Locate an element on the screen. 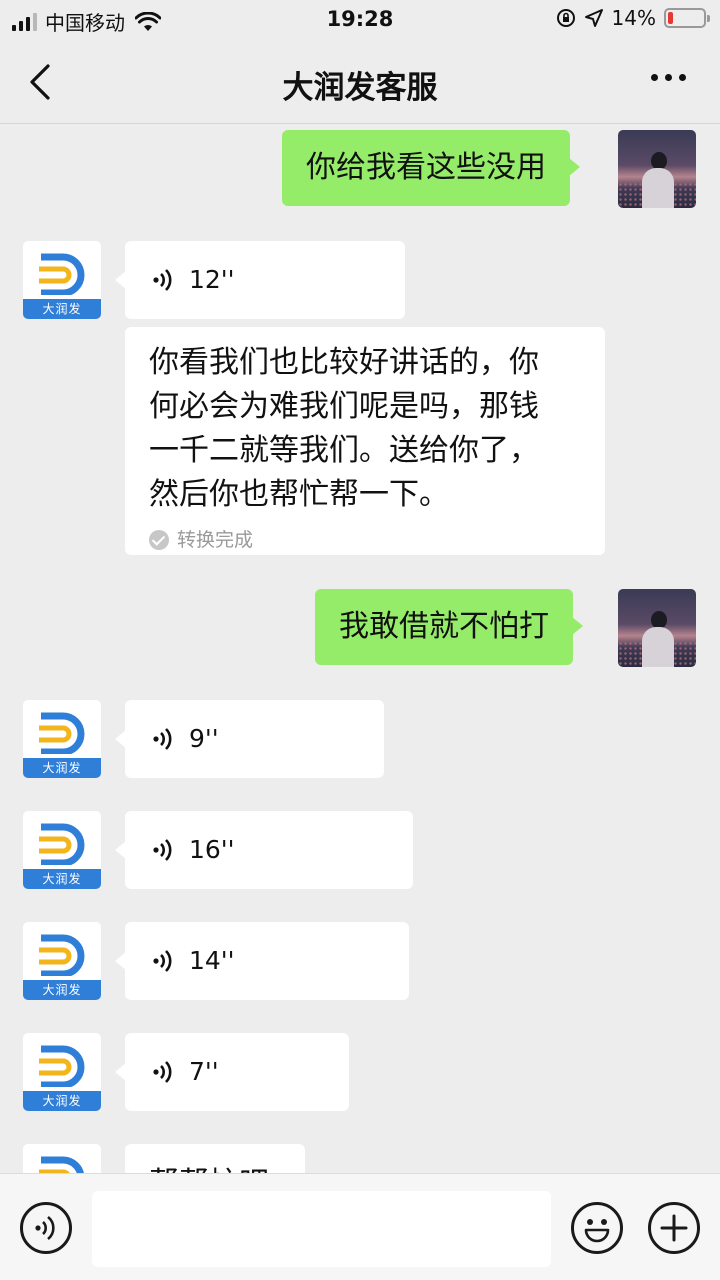 Image resolution: width=720 pixels, height=1280 pixels. battery-icon is located at coordinates (687, 18).